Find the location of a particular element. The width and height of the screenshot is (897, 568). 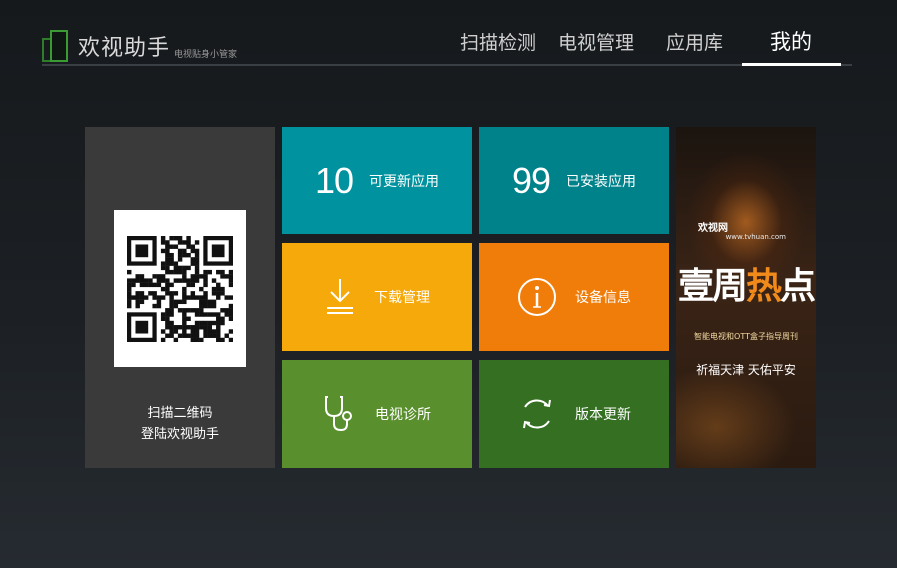

info-icon is located at coordinates (537, 297).